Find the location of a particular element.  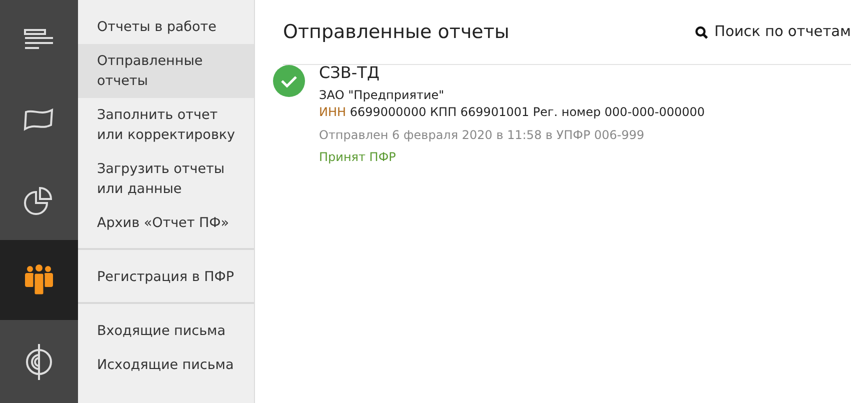

menu-item: Исходящие письма is located at coordinates (166, 365).